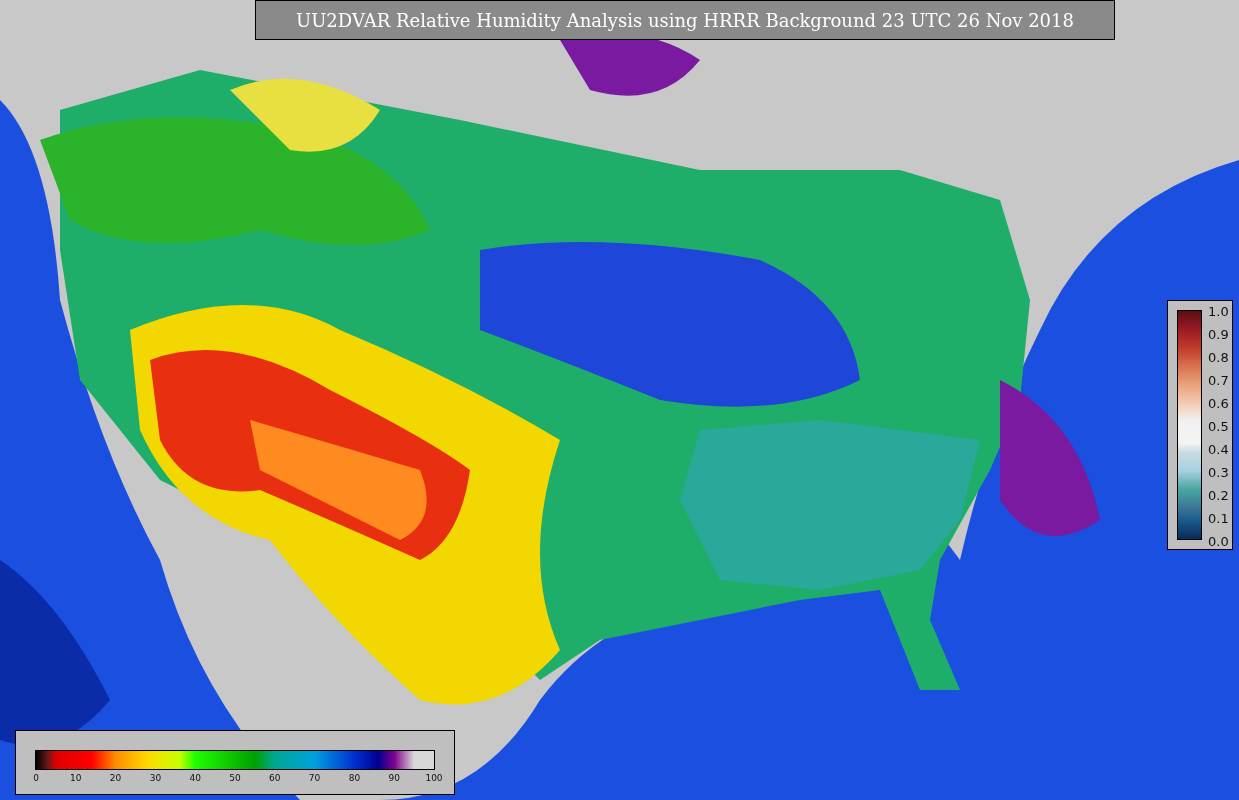 This screenshot has width=1239, height=800. Describe the element at coordinates (1218, 357) in the screenshot. I see `tick-label: 0.8` at that location.